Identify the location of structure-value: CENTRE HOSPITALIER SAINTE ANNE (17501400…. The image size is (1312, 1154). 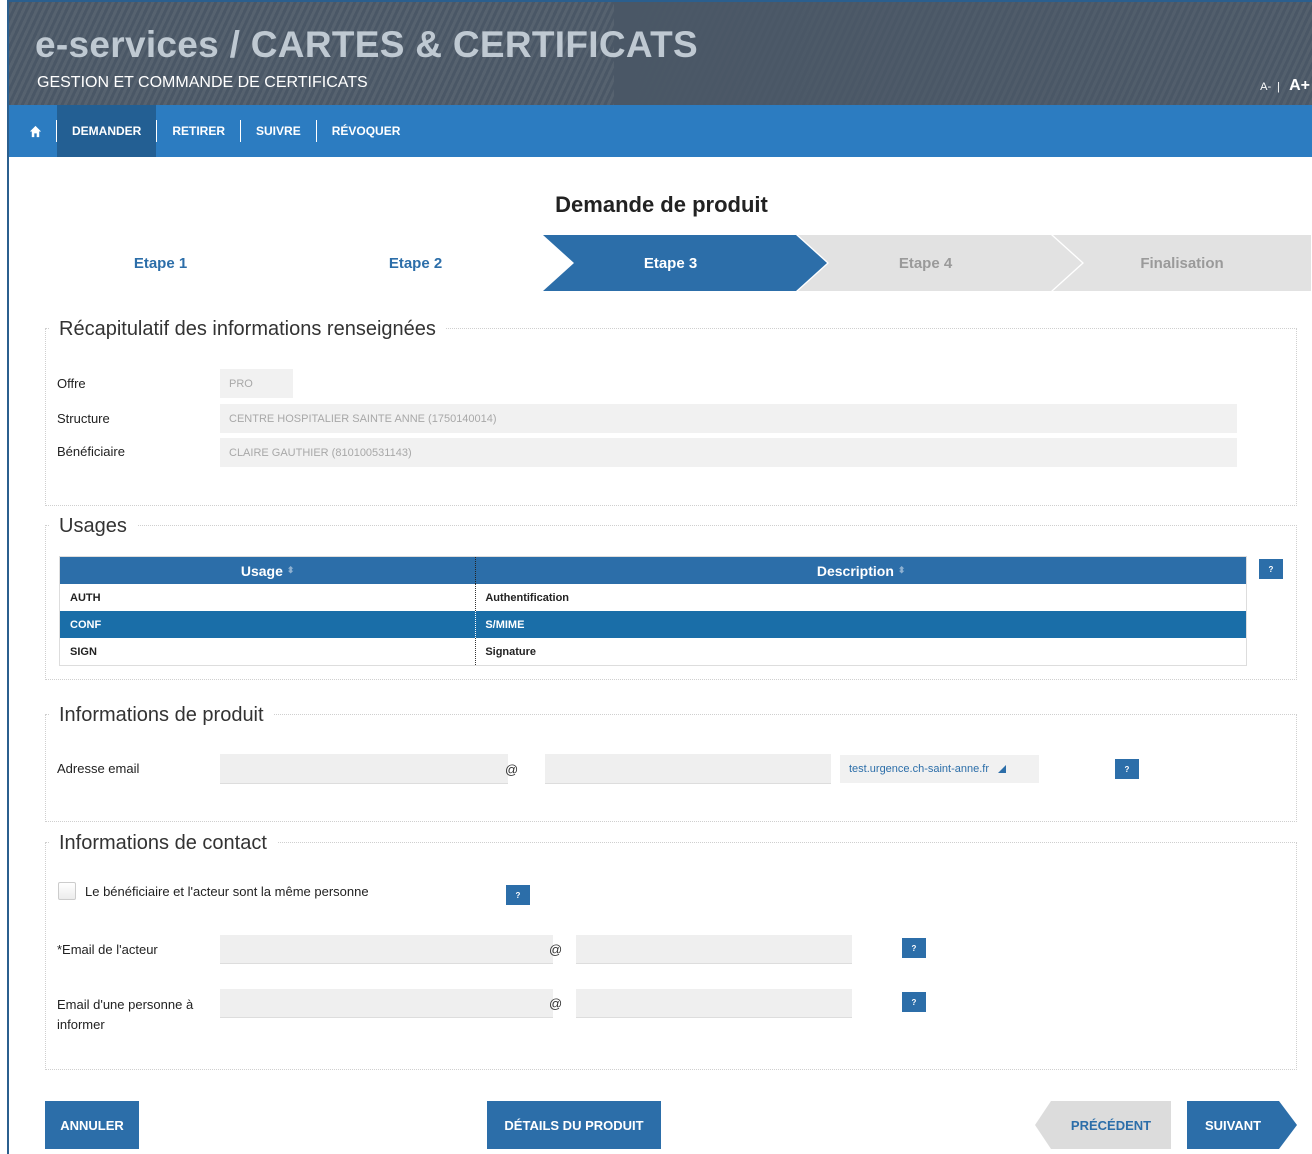
(728, 418).